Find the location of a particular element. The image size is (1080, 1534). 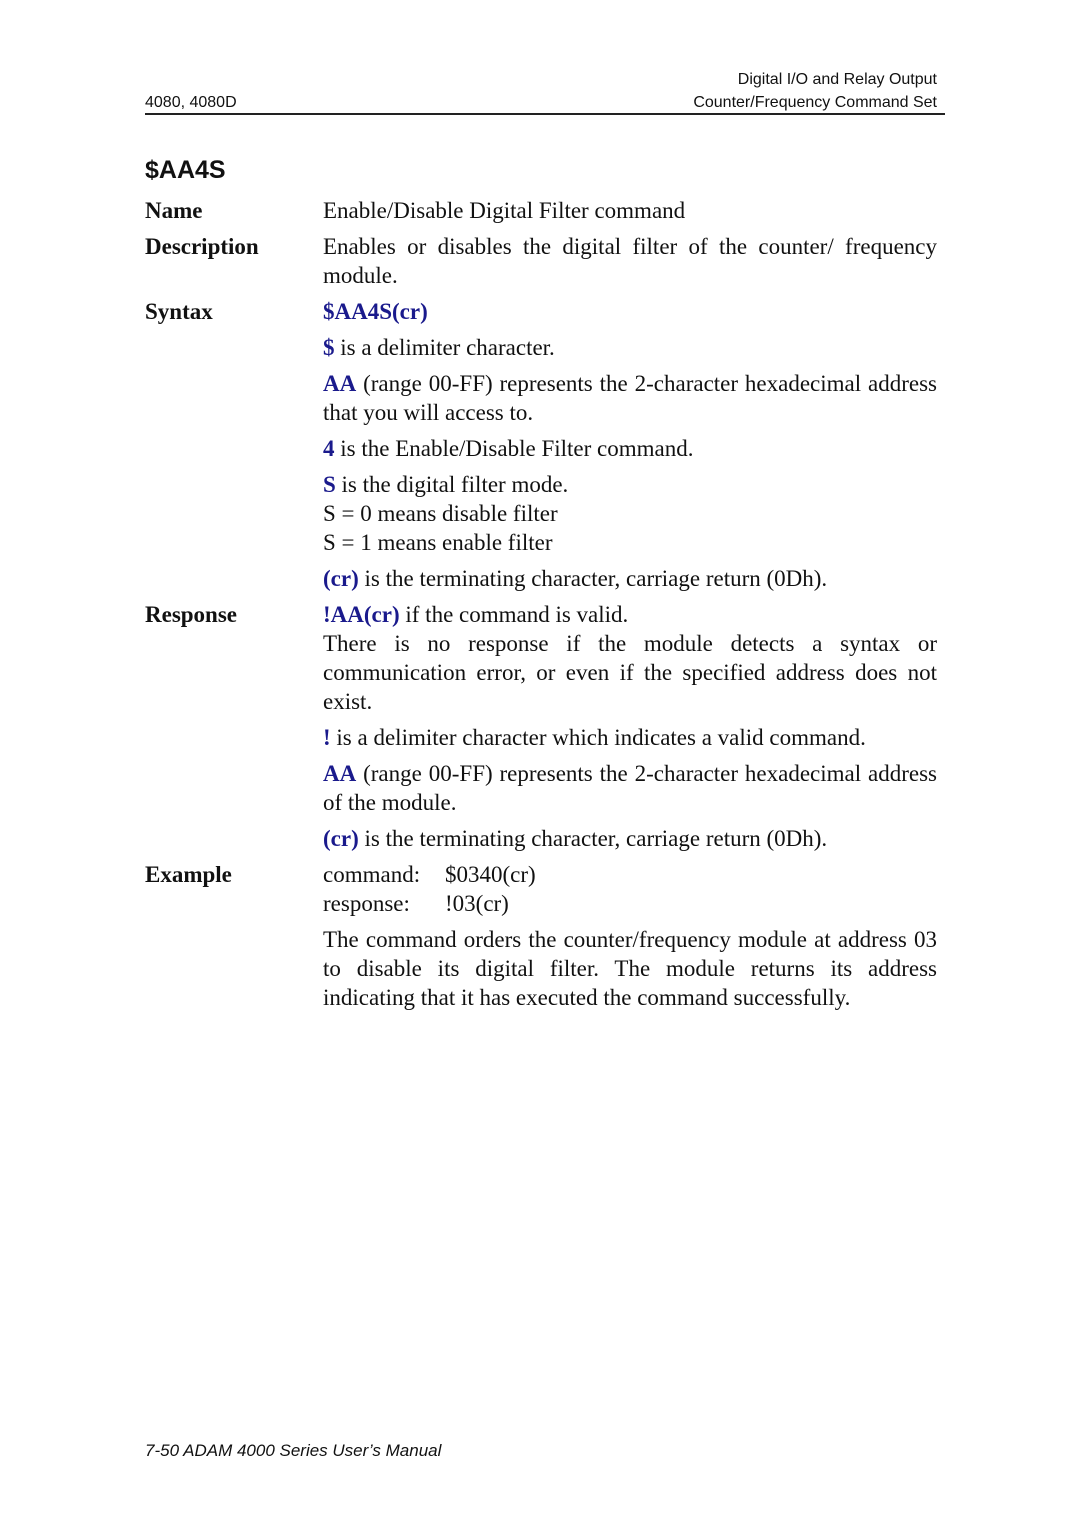

response-label: Response is located at coordinates (191, 614).